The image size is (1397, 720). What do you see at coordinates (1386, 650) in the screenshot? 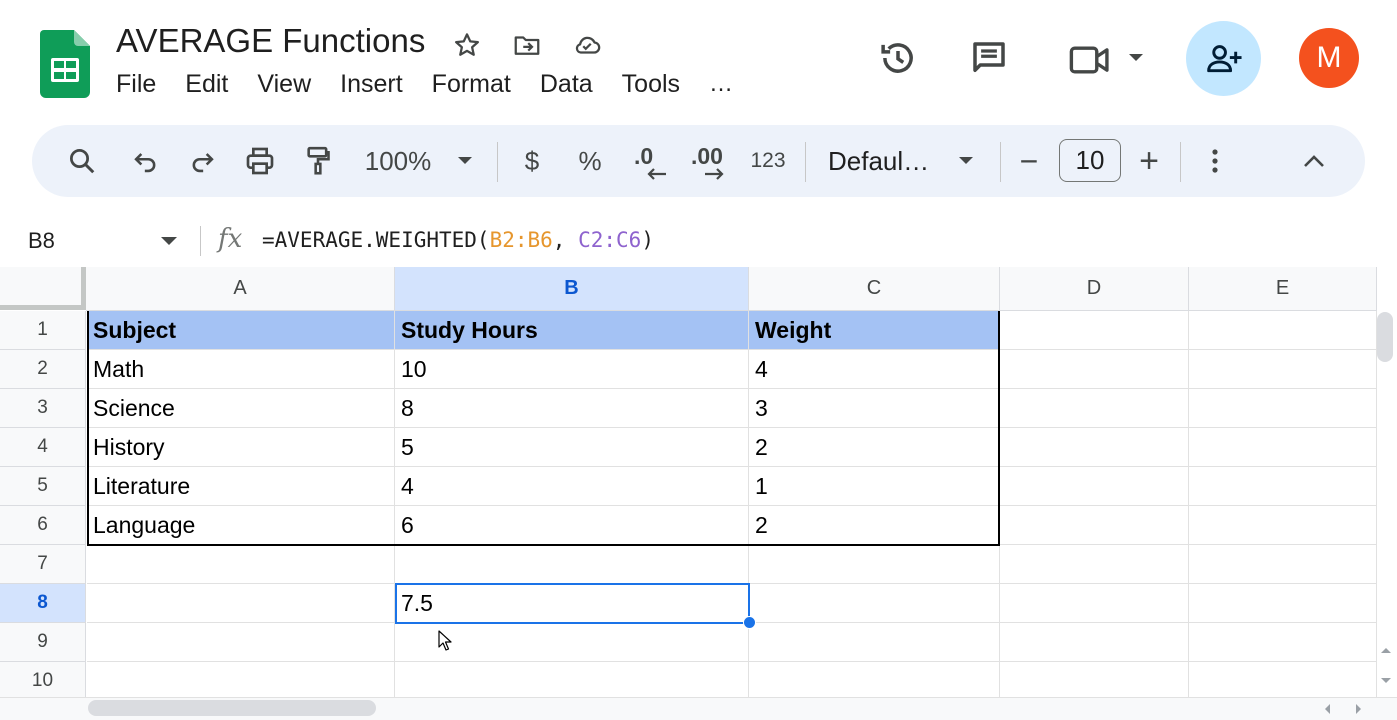
I see `scroll-up-arrow-icon` at bounding box center [1386, 650].